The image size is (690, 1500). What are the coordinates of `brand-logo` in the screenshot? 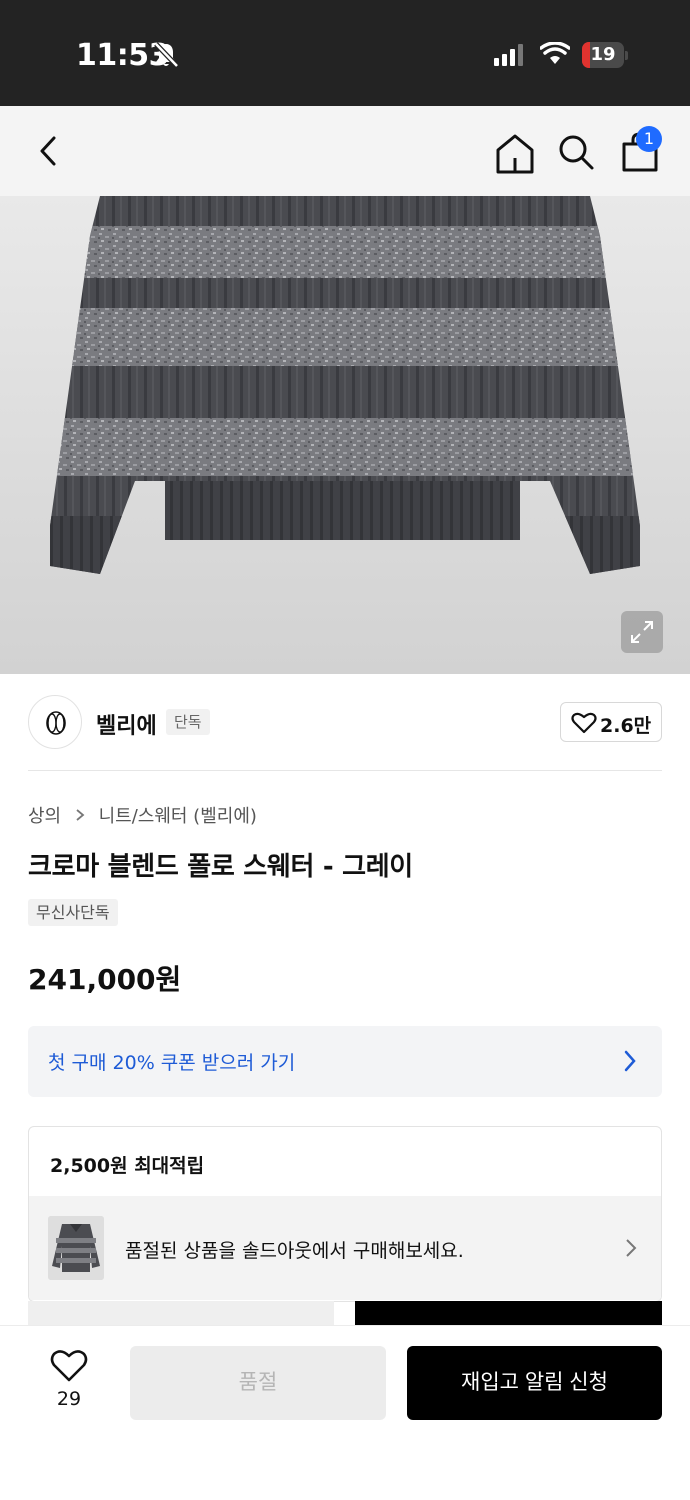 It's located at (55, 722).